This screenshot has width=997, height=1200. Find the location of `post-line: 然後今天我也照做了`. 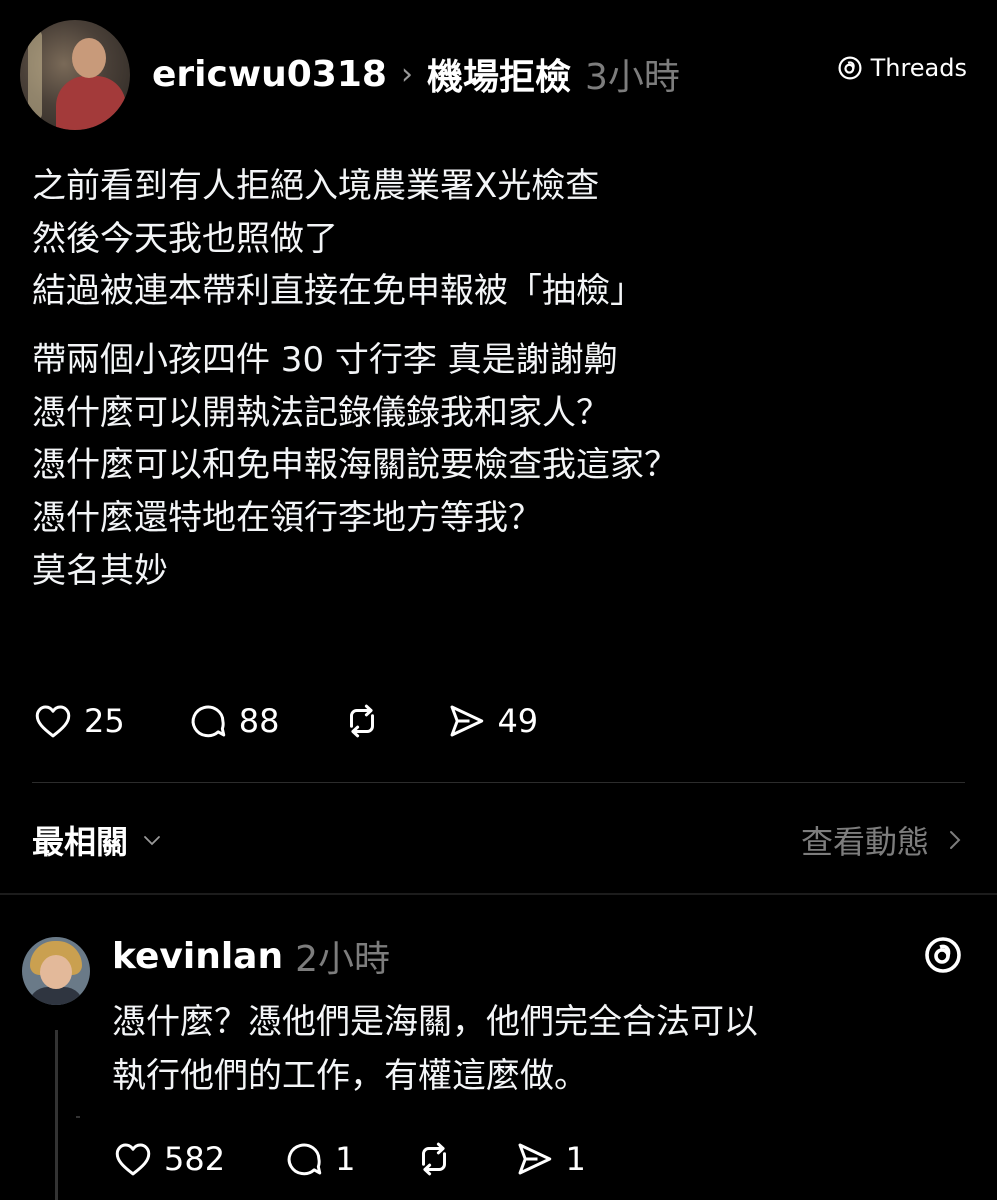

post-line: 然後今天我也照做了 is located at coordinates (185, 238).